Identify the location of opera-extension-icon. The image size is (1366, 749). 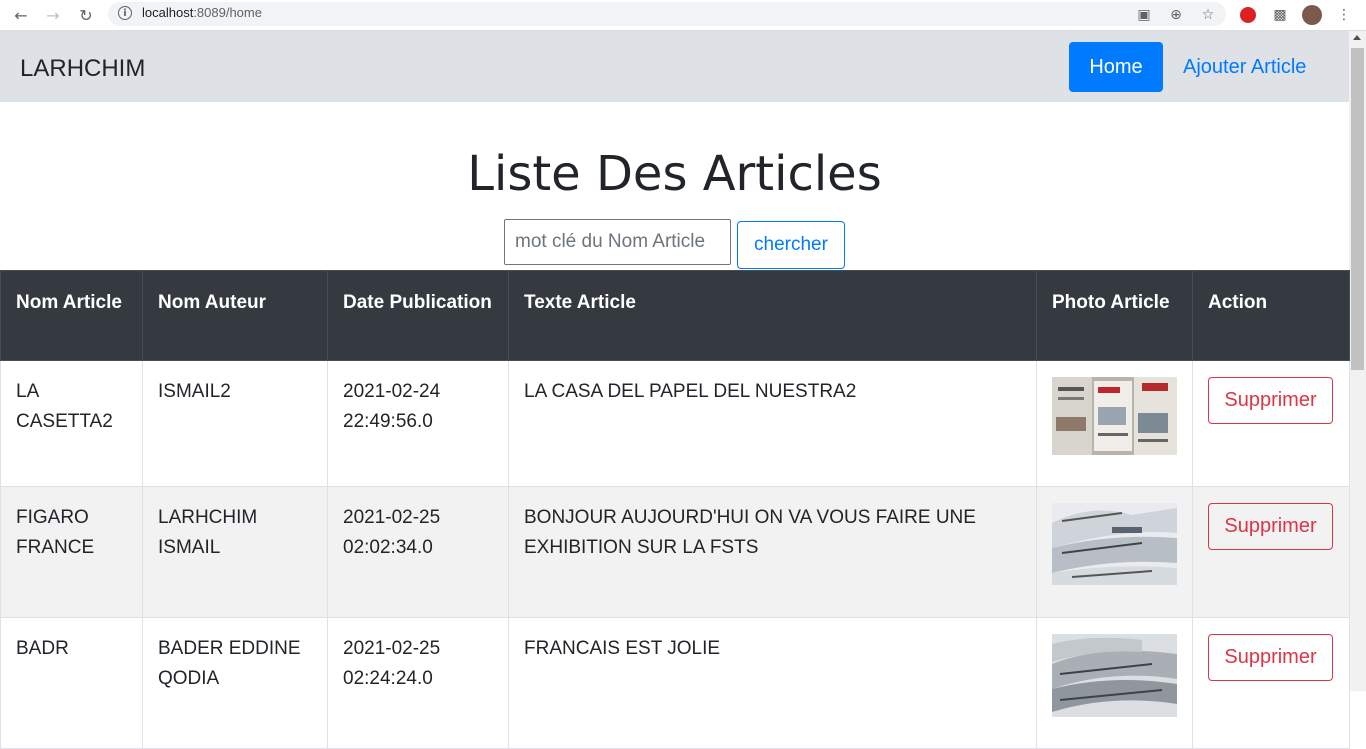
(1248, 15).